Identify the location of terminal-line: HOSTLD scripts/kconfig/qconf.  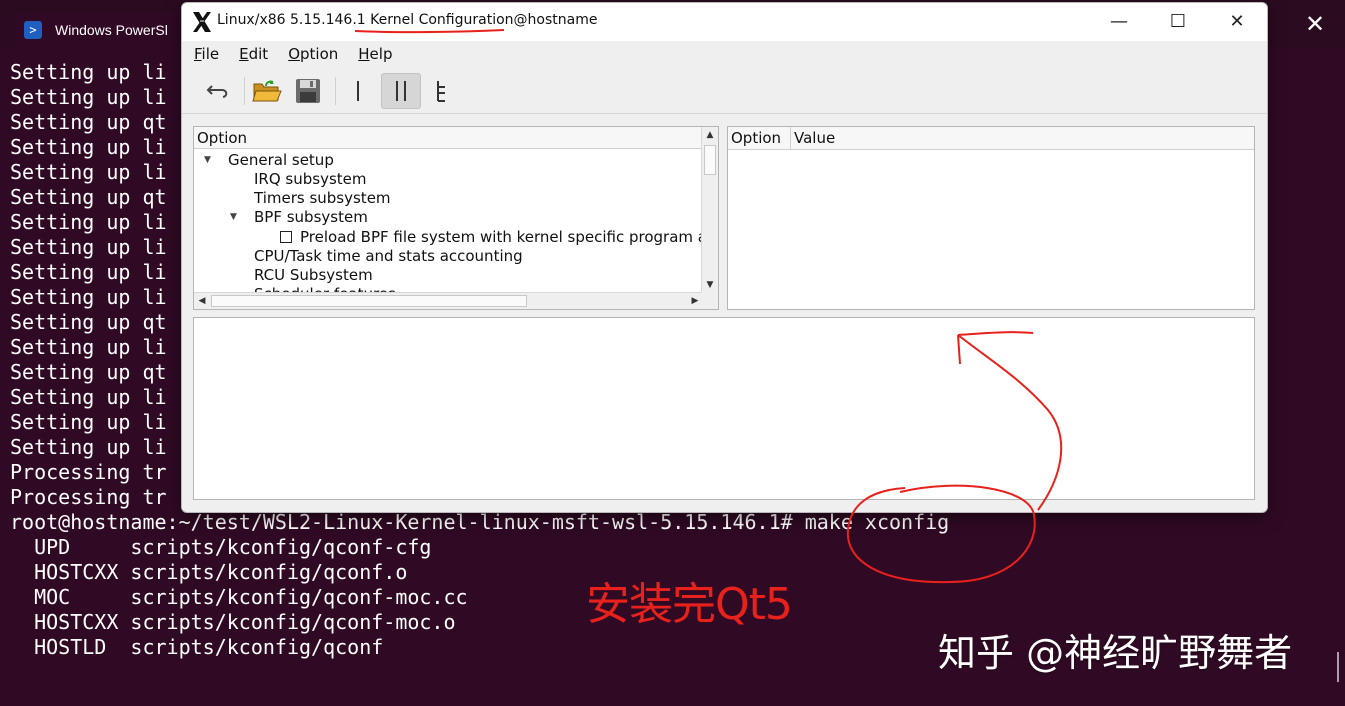
(197, 647).